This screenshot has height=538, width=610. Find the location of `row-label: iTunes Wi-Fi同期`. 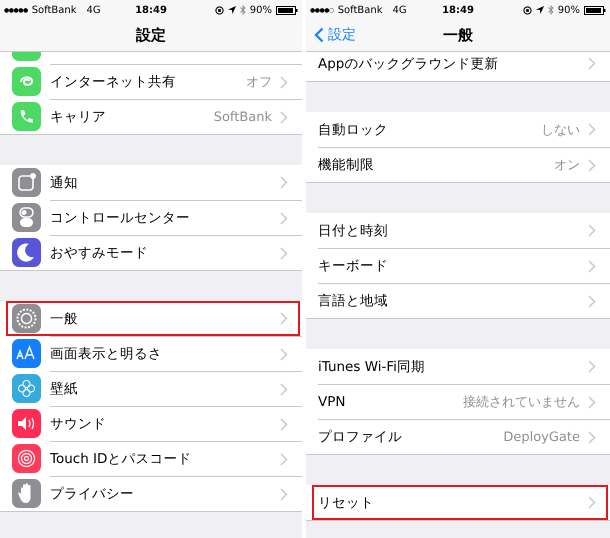

row-label: iTunes Wi-Fi同期 is located at coordinates (371, 367).